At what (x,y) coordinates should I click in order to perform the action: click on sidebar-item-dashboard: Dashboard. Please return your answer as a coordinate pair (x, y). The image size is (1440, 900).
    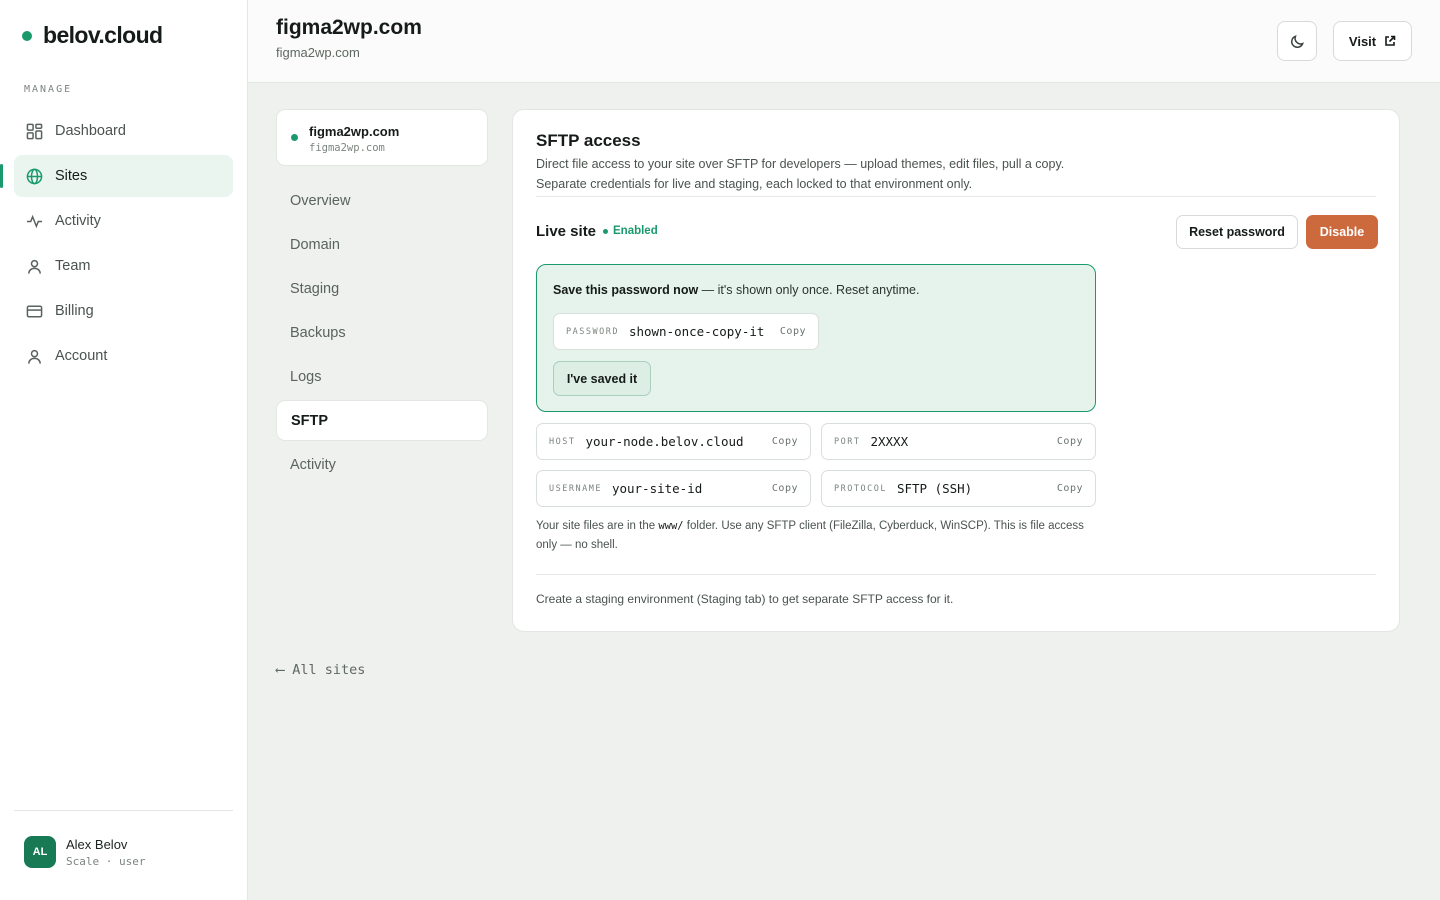
    Looking at the image, I should click on (123, 131).